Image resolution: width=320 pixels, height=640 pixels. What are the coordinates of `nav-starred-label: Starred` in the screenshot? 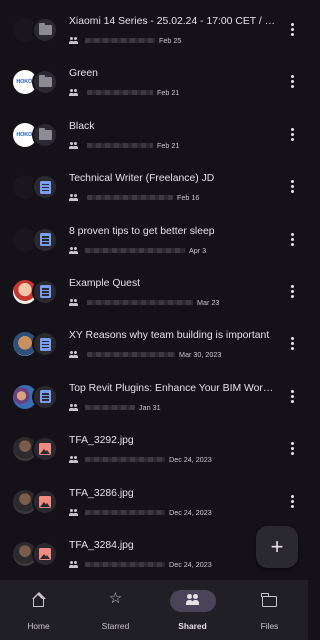 It's located at (115, 626).